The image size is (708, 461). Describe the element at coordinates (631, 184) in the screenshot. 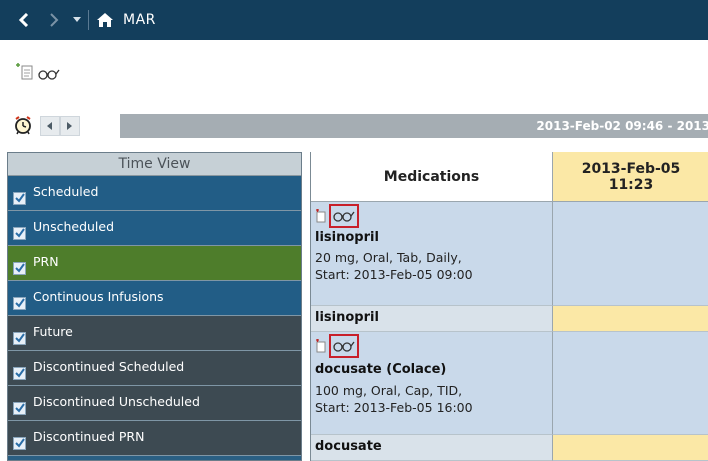

I see `date-column-time: 11:23` at that location.